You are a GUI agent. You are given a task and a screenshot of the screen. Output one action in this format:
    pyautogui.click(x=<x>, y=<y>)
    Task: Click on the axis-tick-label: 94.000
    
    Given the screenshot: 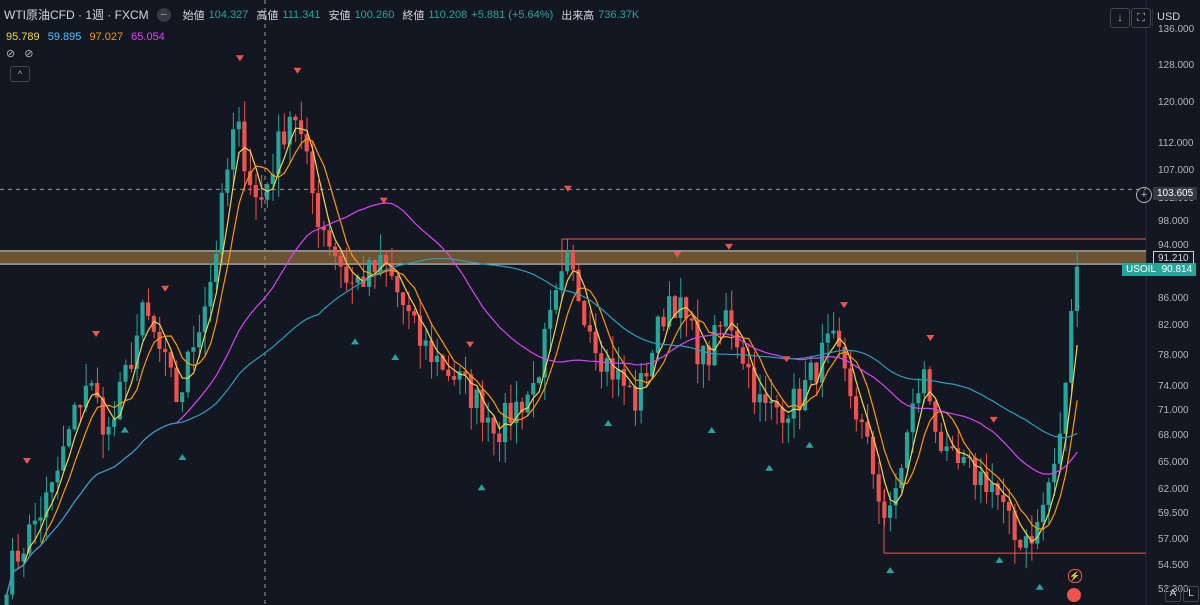 What is the action you would take?
    pyautogui.click(x=1173, y=246)
    